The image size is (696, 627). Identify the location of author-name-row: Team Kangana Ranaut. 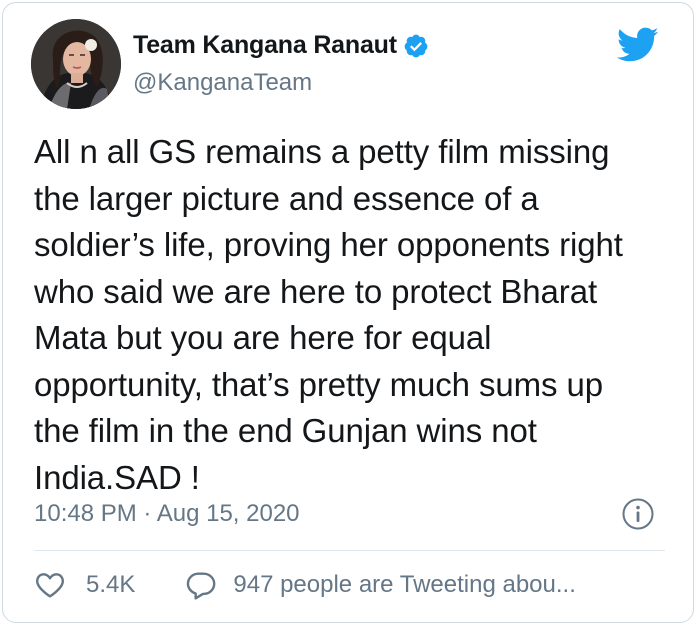
(281, 45).